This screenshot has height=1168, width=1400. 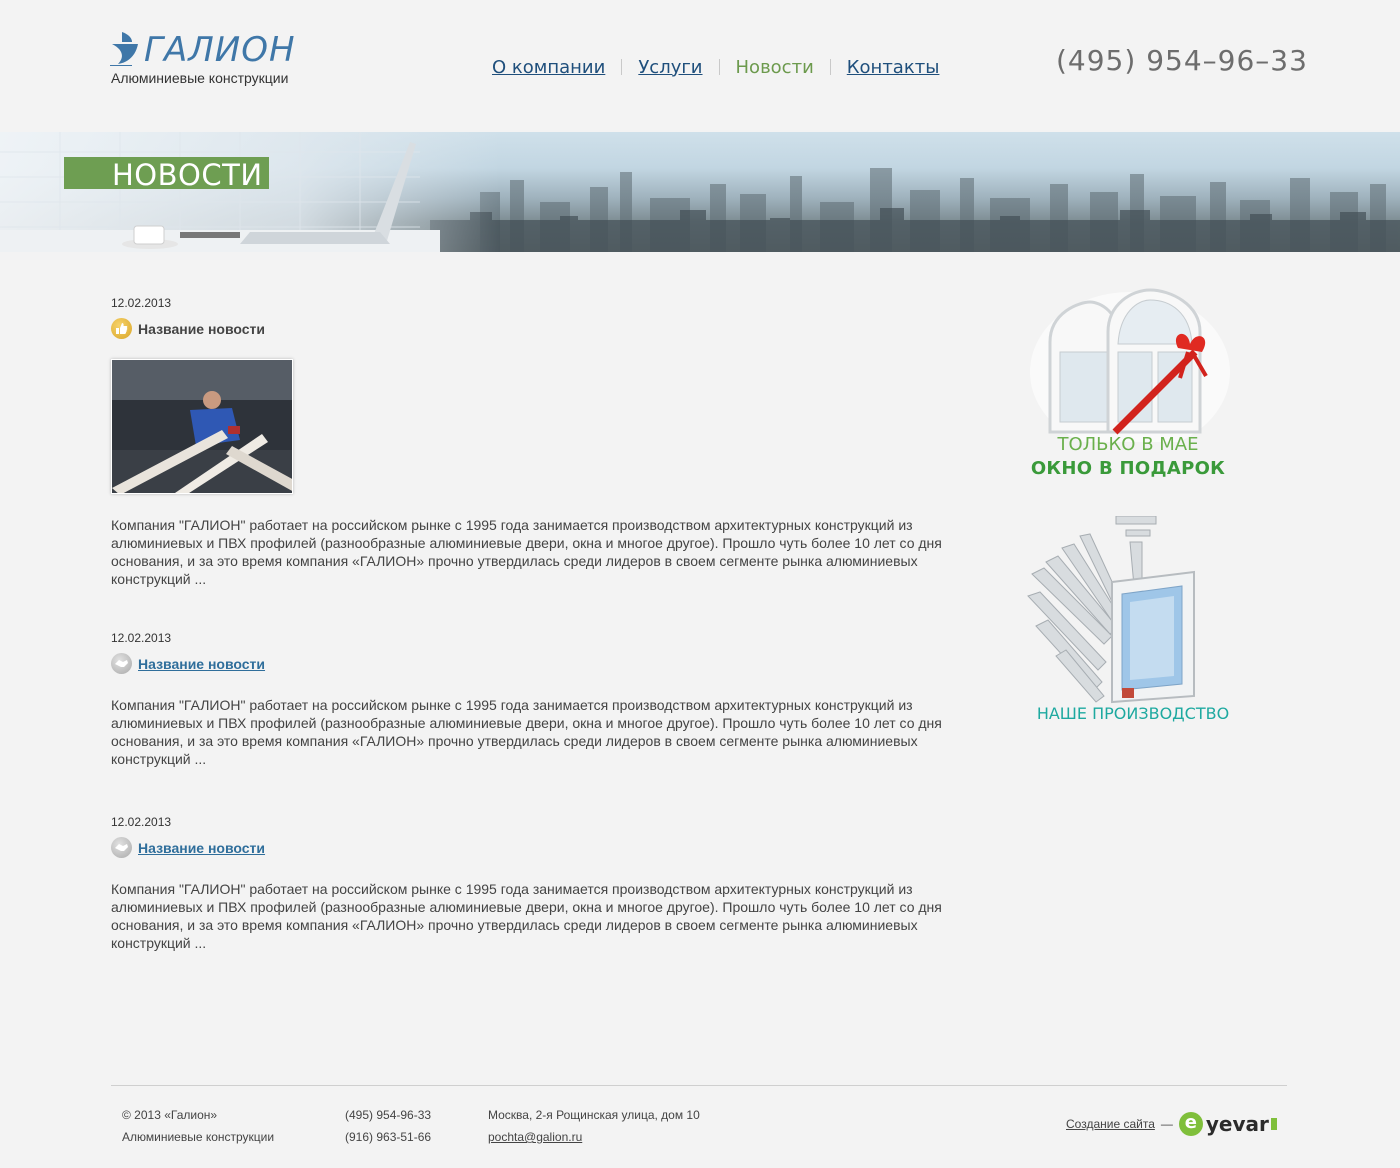 I want to click on site-logo: ГАЛИОН Алюминиевые конструкции, so click(x=208, y=59).